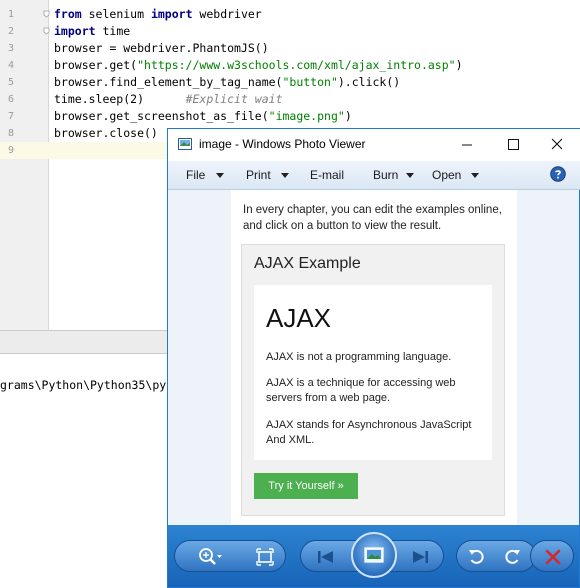 The image size is (580, 588). I want to click on menu-file: File, so click(195, 175).